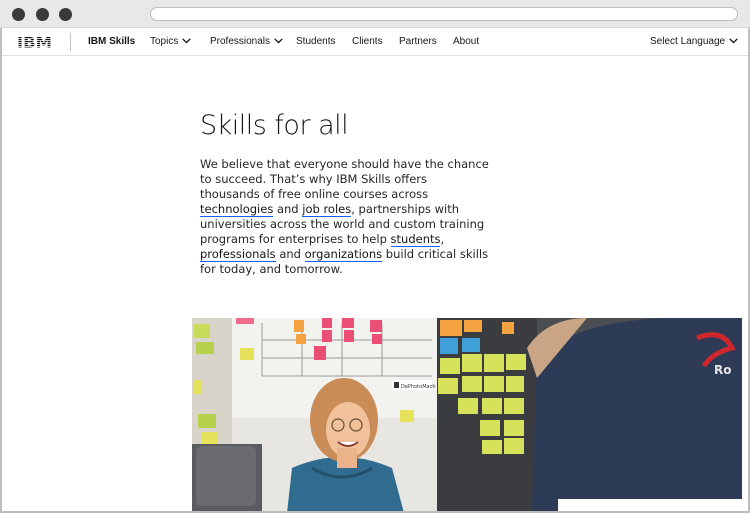 The height and width of the screenshot is (513, 750). Describe the element at coordinates (327, 209) in the screenshot. I see `link-job-roles: job roles` at that location.